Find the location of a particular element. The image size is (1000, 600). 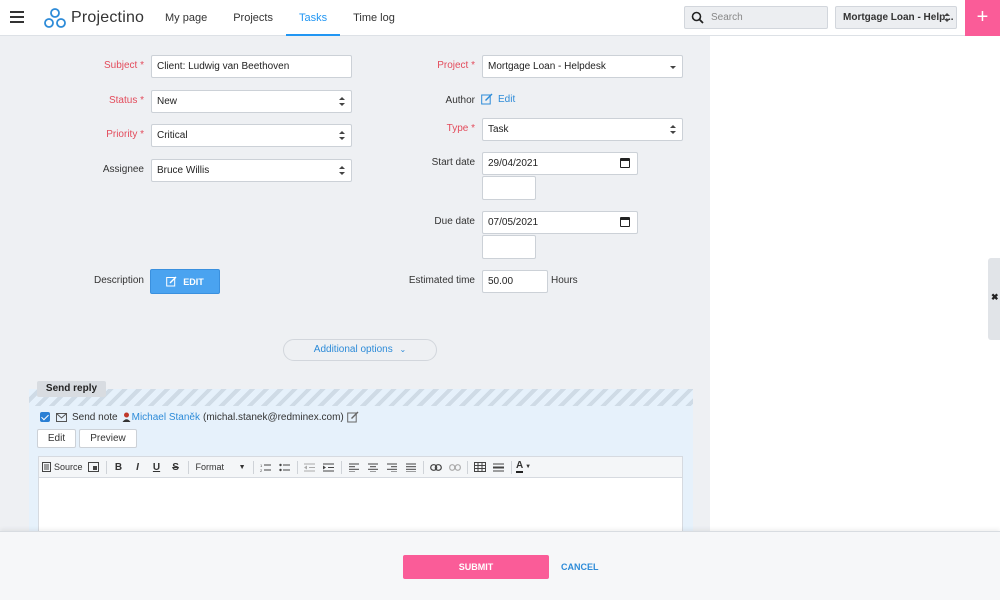

editor-toolbar: Source B I U S Format ▼ 12 A ▼ is located at coordinates (360, 467).